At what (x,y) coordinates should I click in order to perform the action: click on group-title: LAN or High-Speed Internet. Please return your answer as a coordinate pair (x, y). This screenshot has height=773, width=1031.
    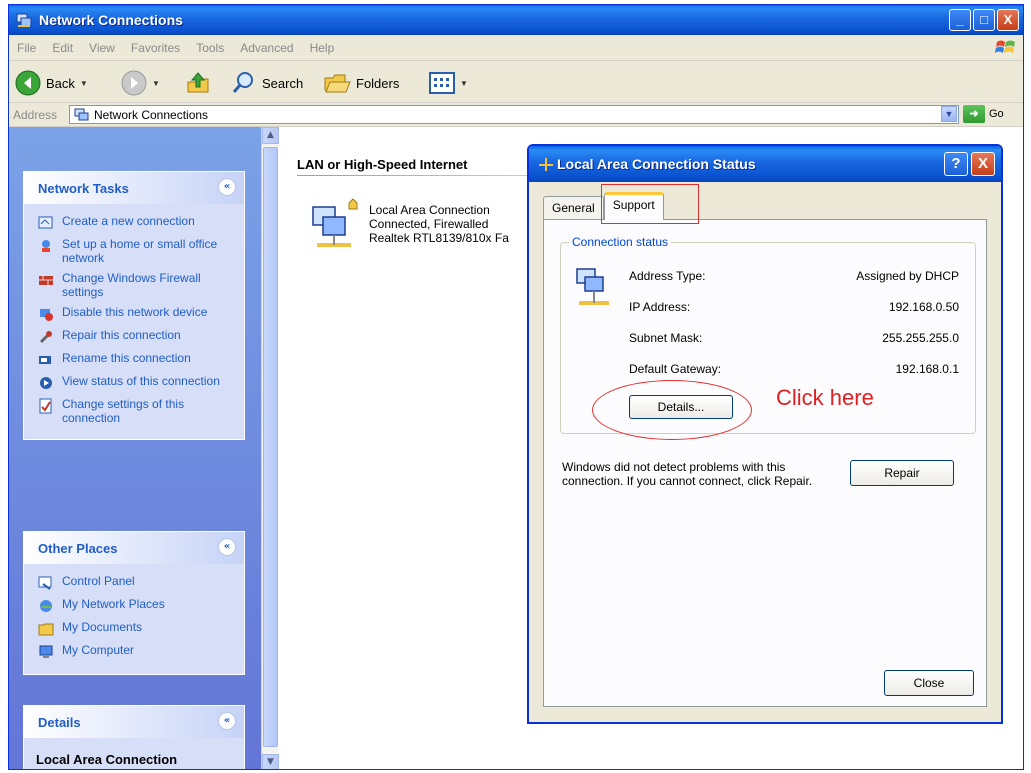
    Looking at the image, I should click on (382, 164).